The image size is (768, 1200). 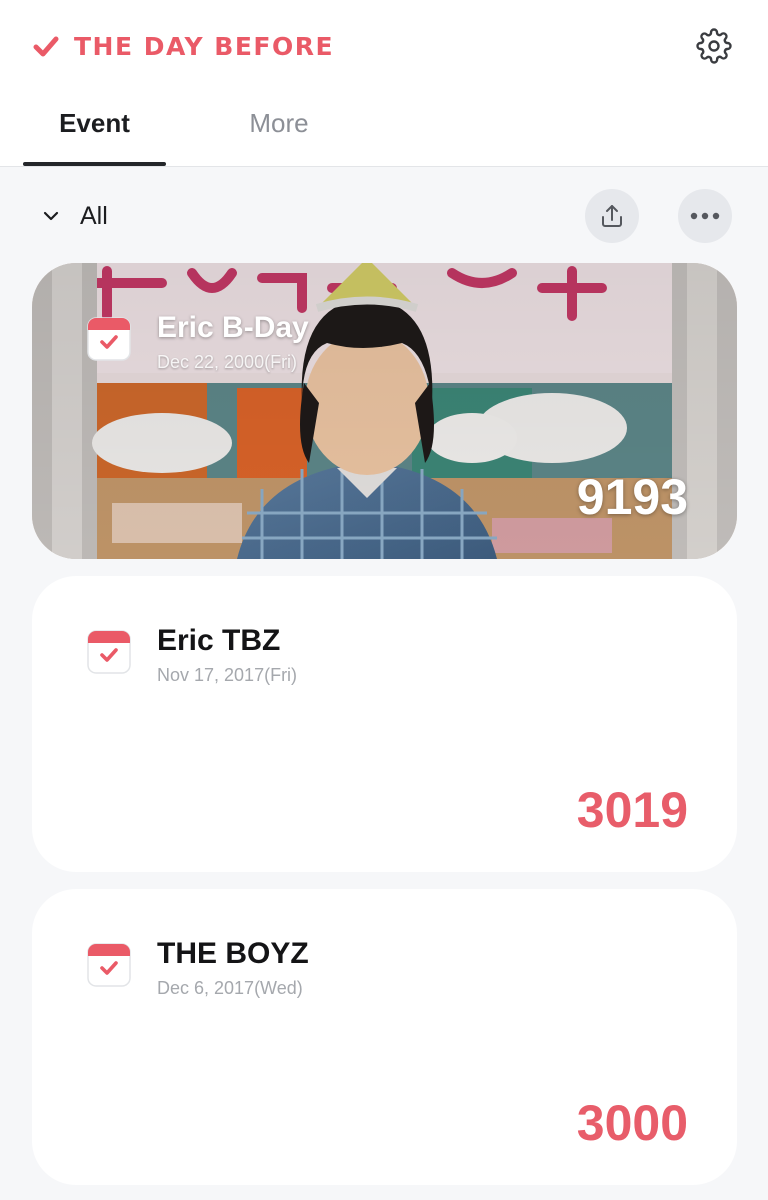 I want to click on header: THE DAY BEFORE Event More, so click(x=384, y=83).